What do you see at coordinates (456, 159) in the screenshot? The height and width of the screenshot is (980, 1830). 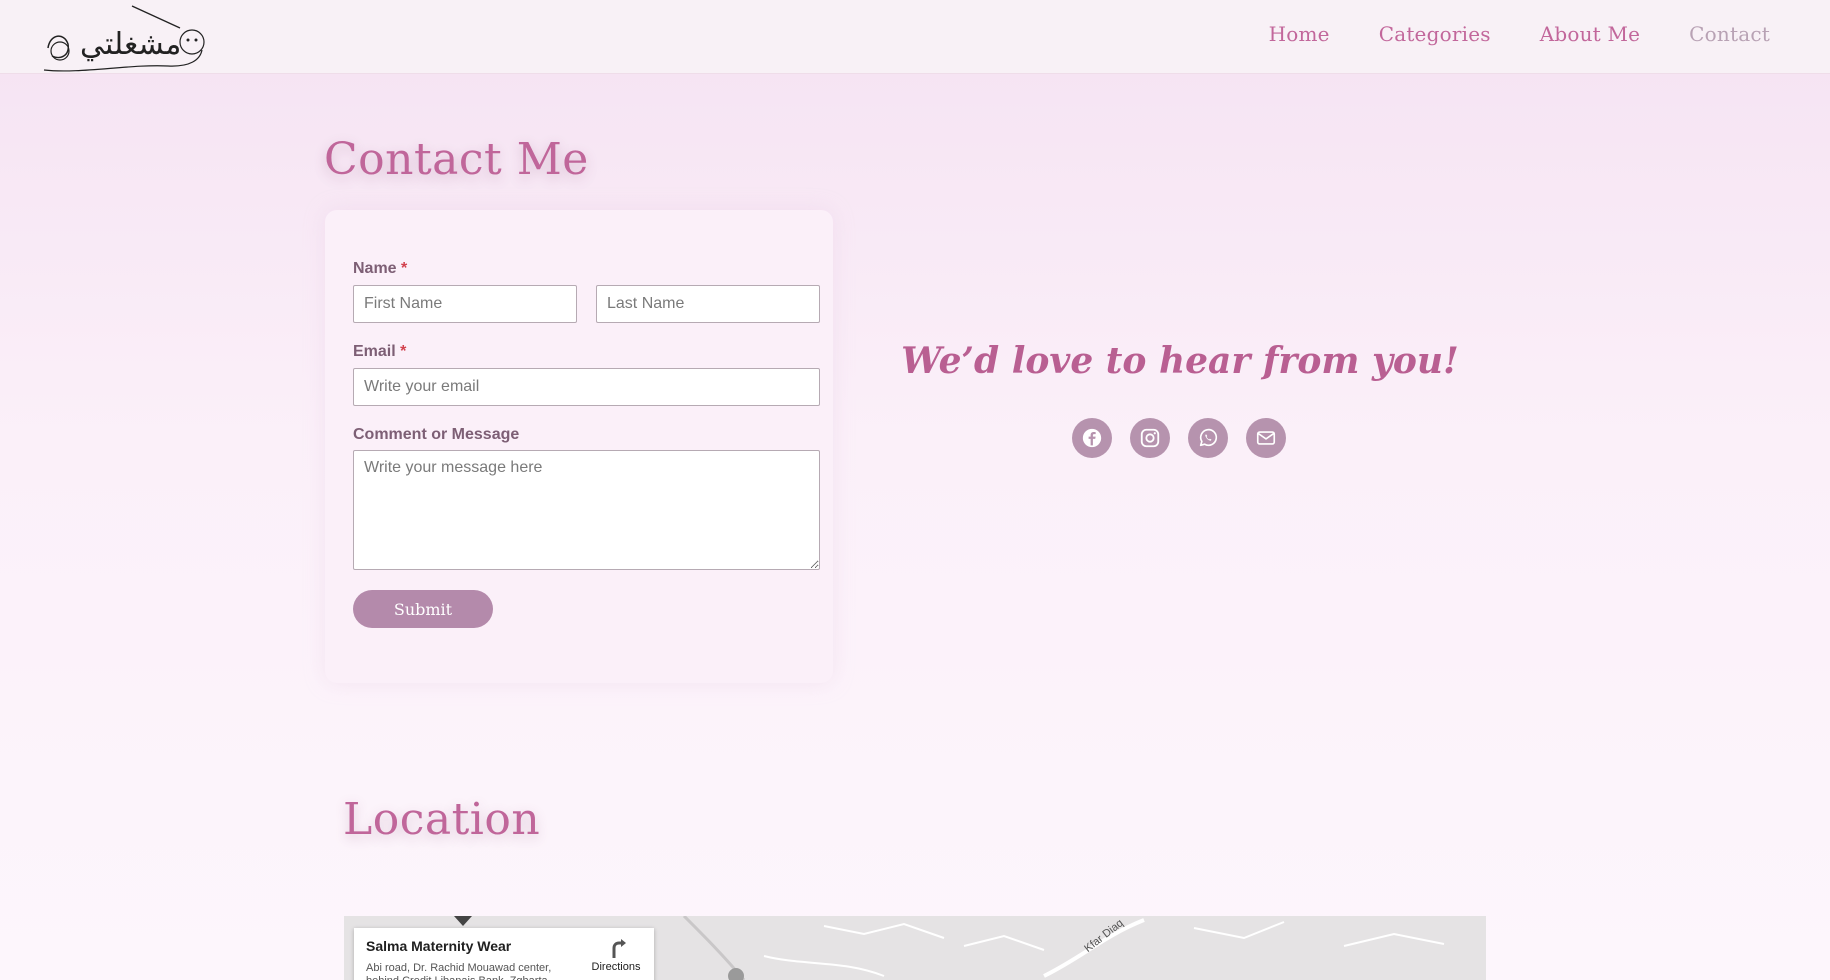 I see `contact-title: Contact Me` at bounding box center [456, 159].